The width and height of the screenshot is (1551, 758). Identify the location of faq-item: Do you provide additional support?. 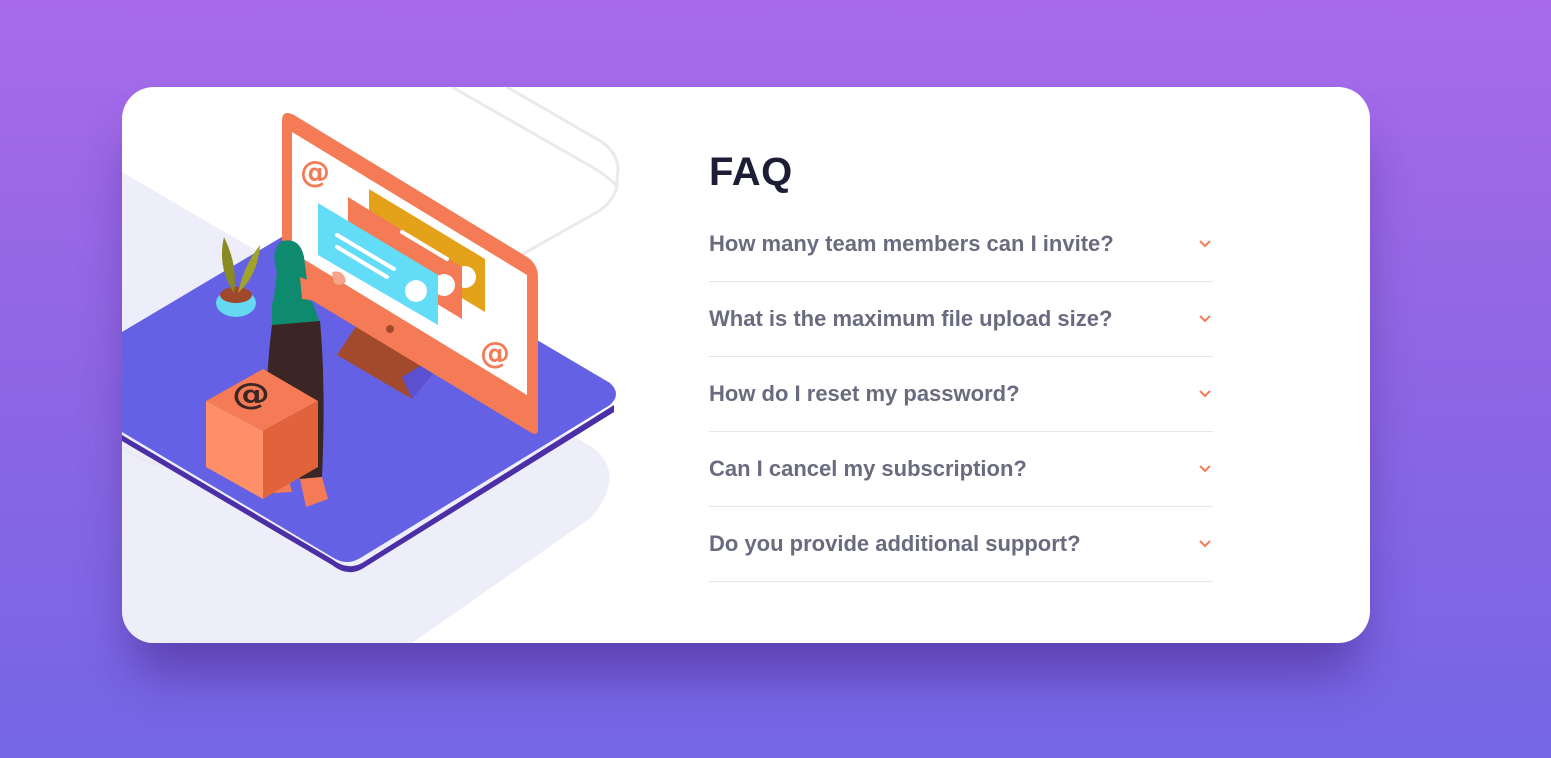
(961, 544).